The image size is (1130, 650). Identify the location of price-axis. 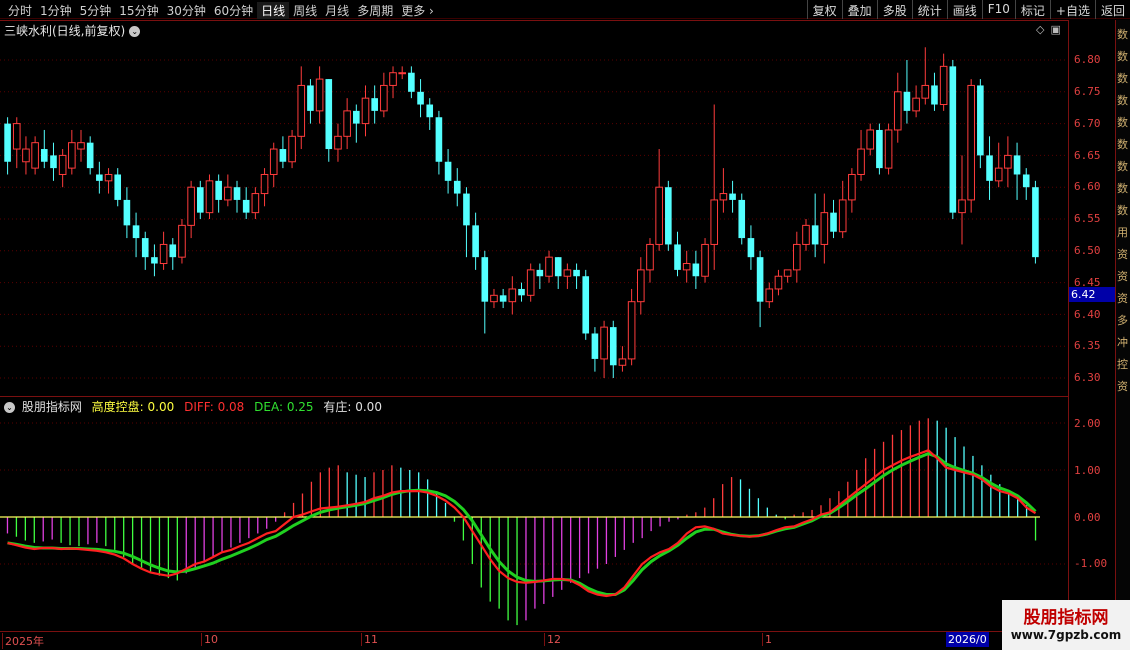
(1091, 325).